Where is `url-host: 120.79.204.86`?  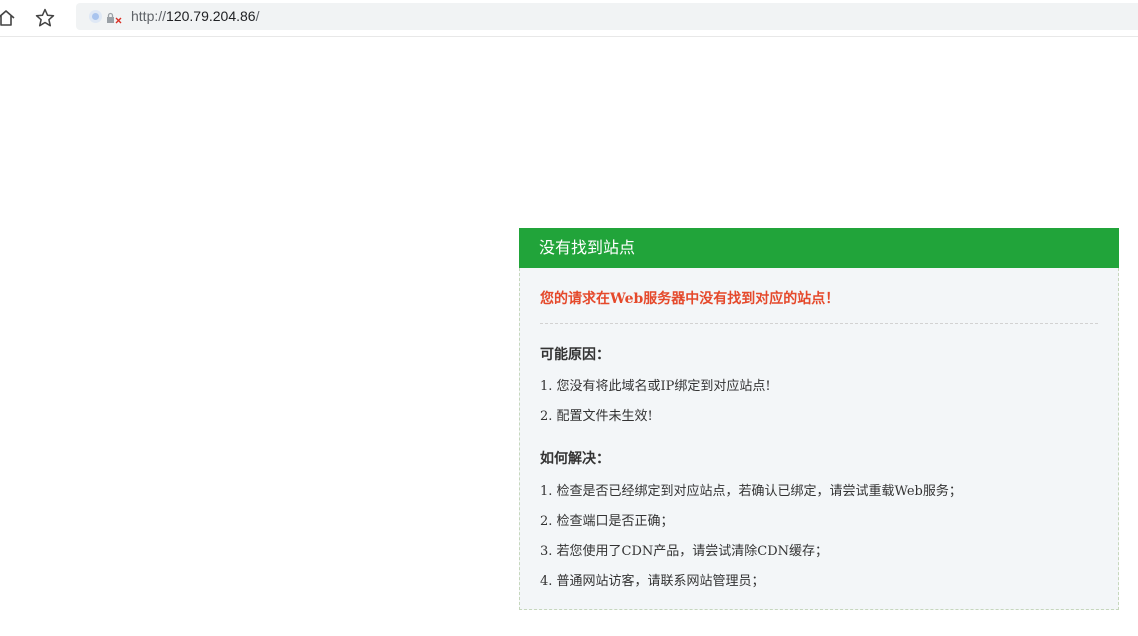 url-host: 120.79.204.86 is located at coordinates (211, 16).